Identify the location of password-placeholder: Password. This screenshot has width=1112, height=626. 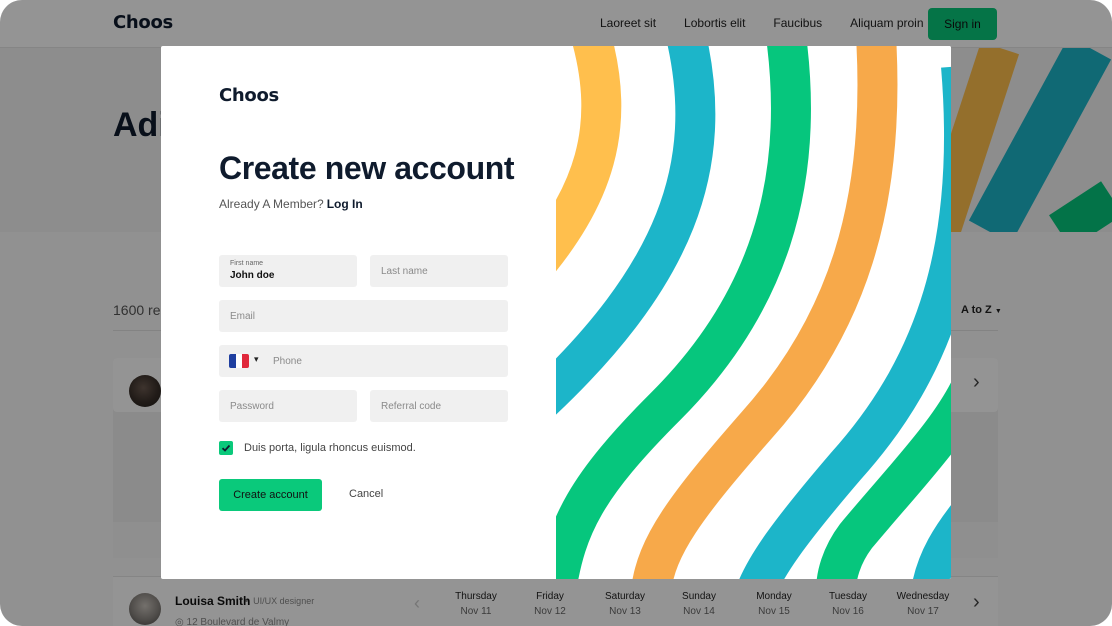
(252, 406).